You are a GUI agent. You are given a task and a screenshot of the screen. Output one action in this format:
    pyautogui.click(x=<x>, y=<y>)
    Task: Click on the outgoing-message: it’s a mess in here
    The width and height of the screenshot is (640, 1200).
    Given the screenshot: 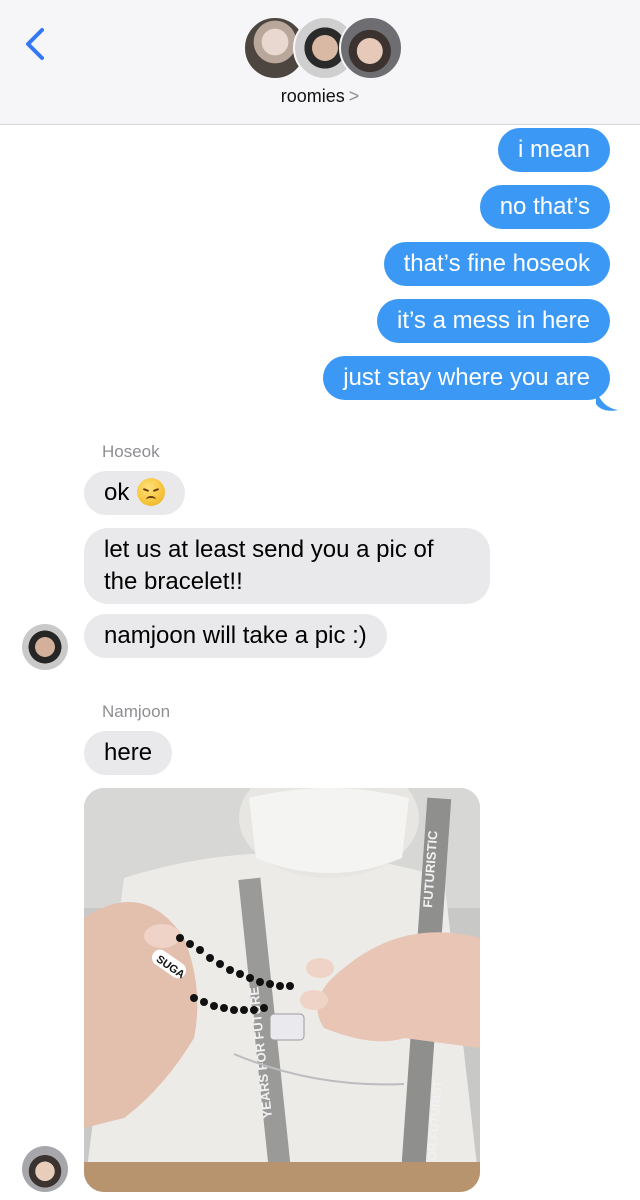 What is the action you would take?
    pyautogui.click(x=493, y=321)
    